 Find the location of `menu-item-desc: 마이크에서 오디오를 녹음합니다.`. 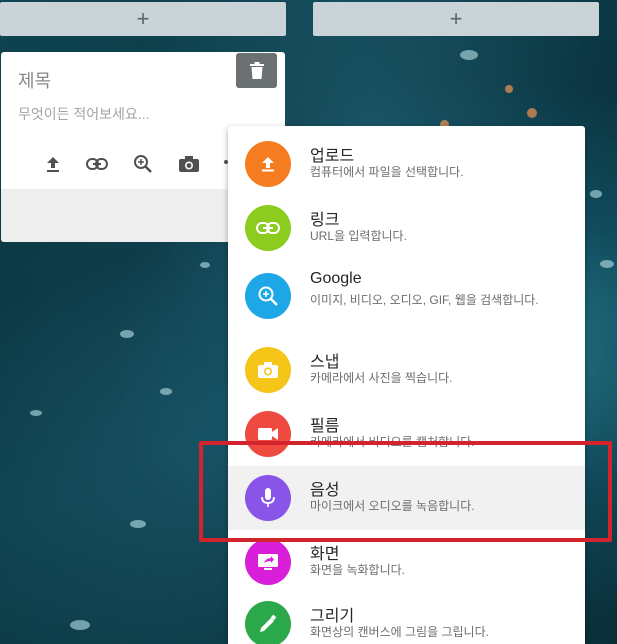

menu-item-desc: 마이크에서 오디오를 녹음합니다. is located at coordinates (392, 506).